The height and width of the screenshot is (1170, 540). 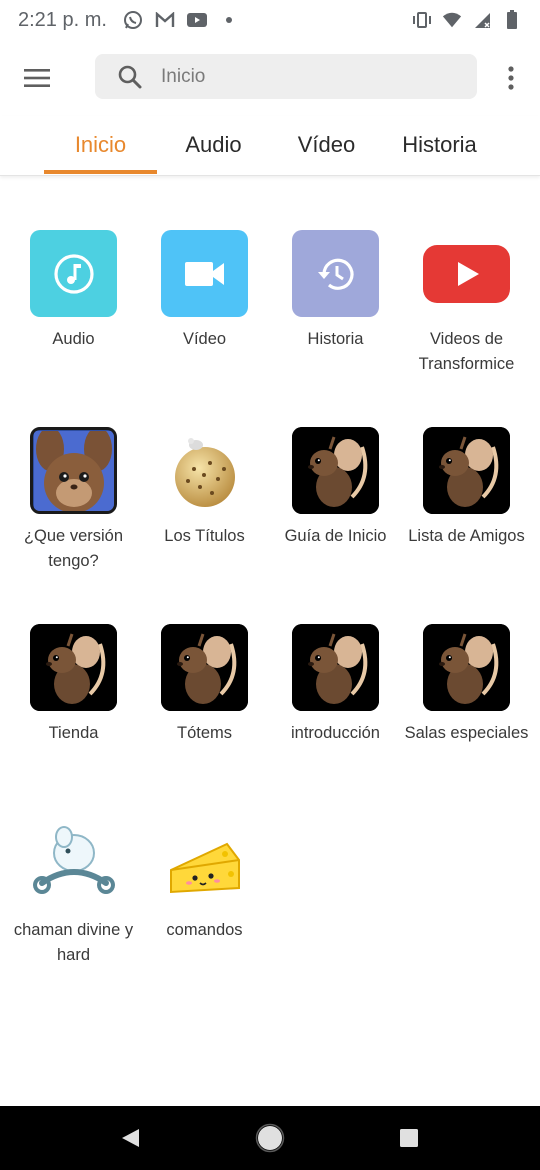 I want to click on signal-icon, so click(x=482, y=20).